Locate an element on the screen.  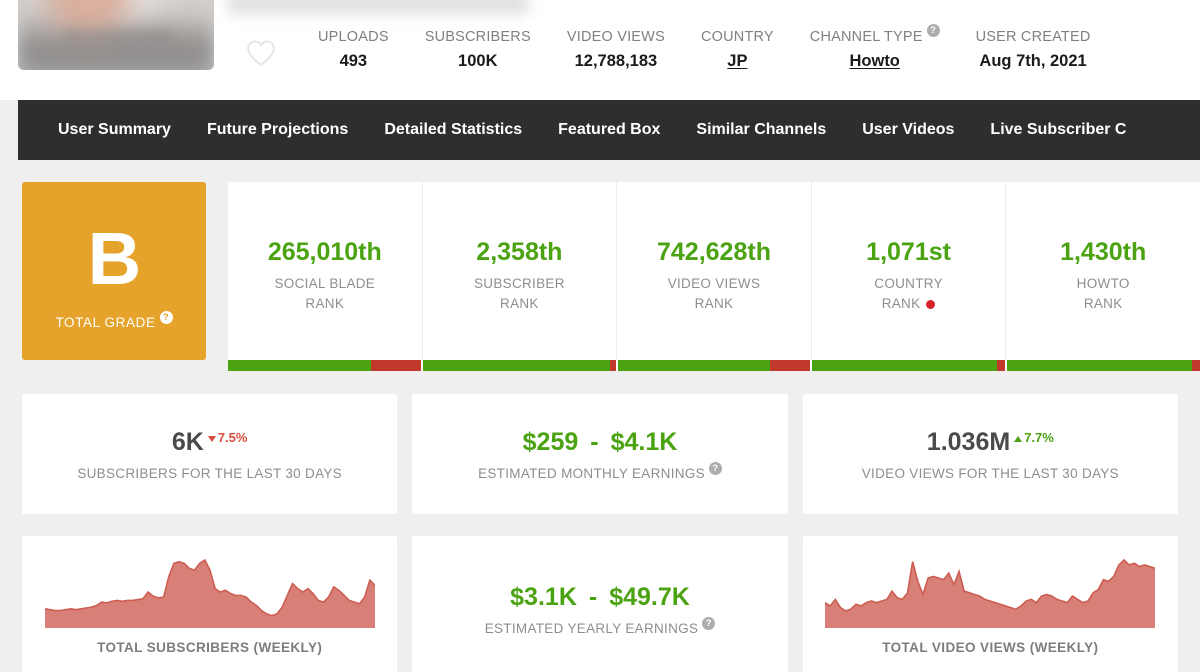
rank-label-line1: COUNTRY is located at coordinates (908, 283).